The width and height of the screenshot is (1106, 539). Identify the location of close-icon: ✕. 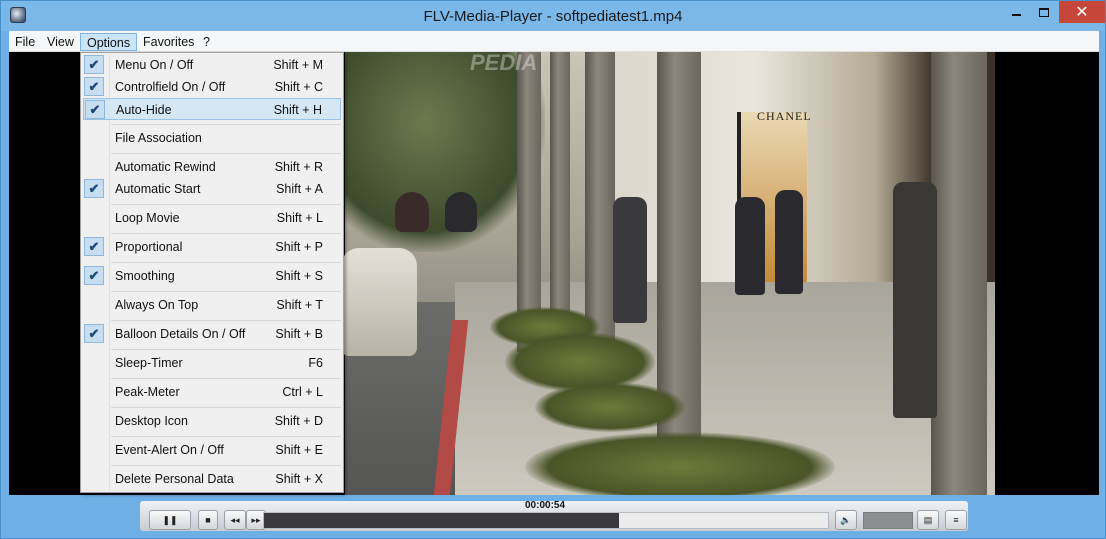
(1082, 12).